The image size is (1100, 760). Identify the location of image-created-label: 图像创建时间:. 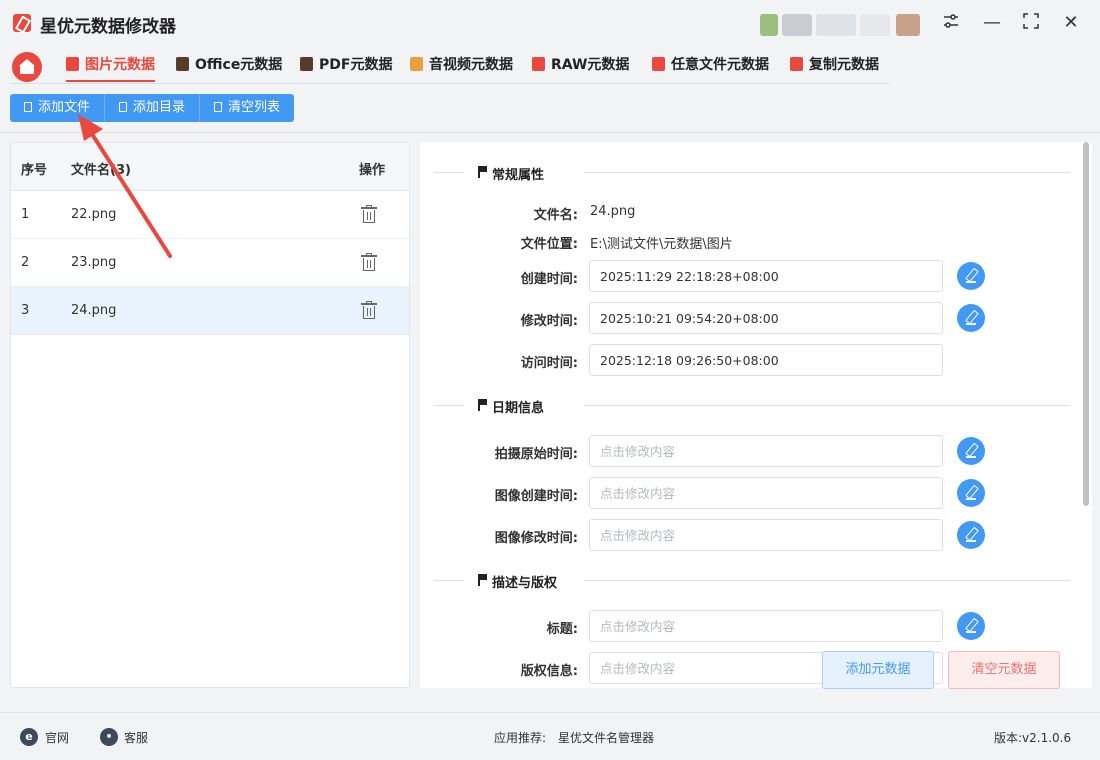
(536, 496).